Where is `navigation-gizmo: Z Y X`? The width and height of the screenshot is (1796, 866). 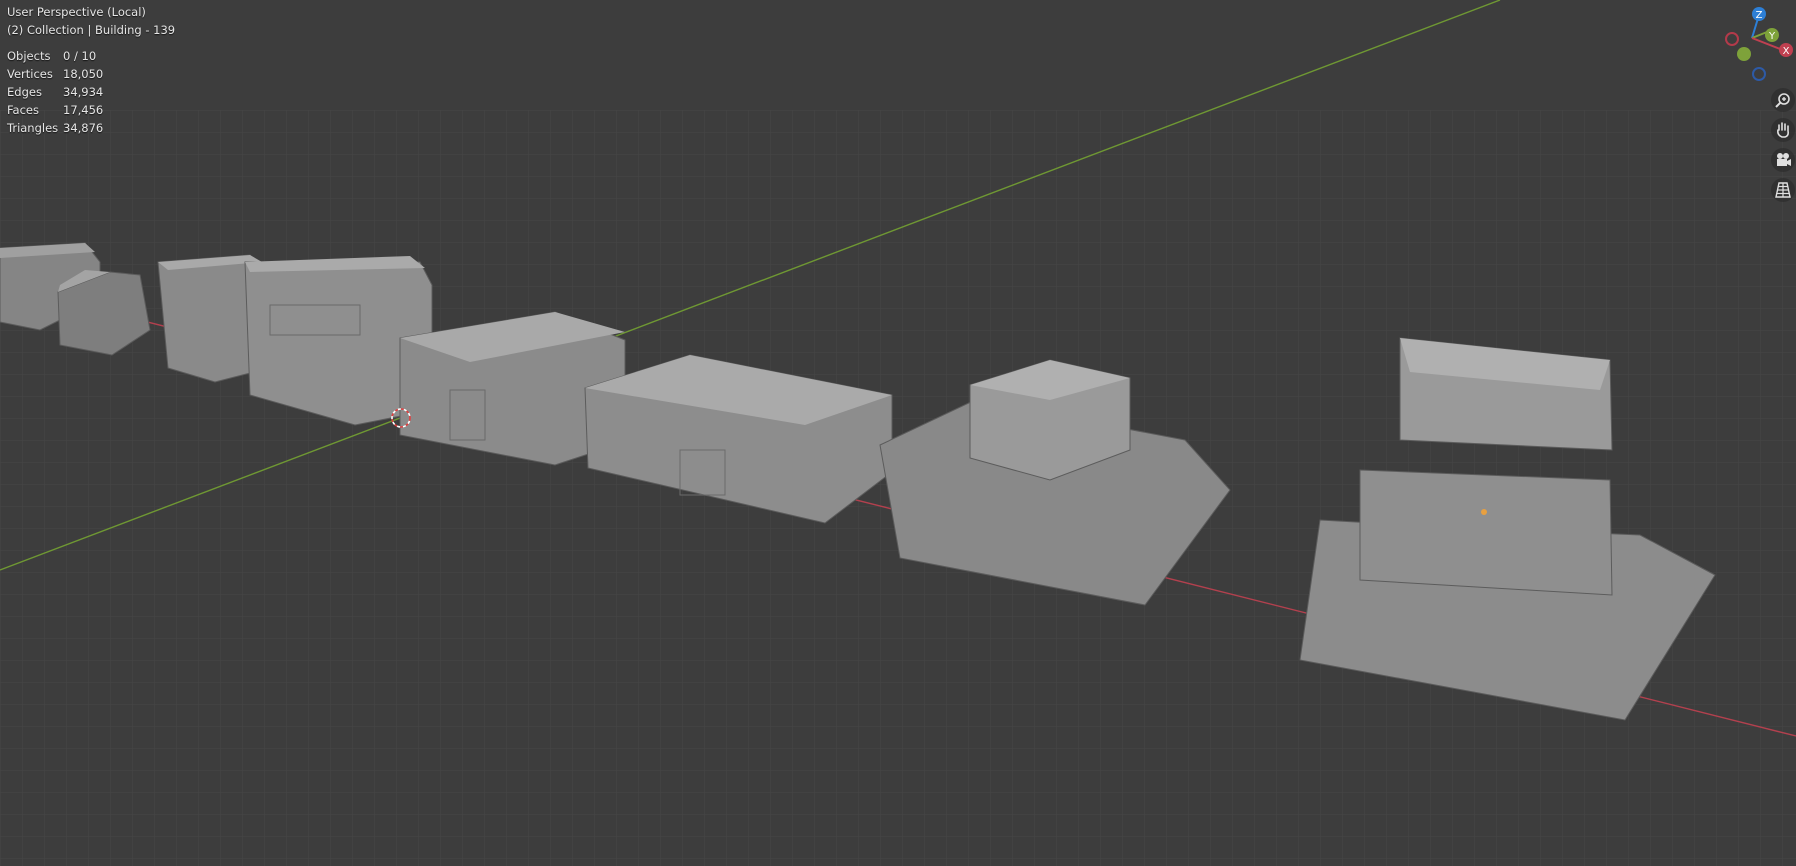
navigation-gizmo: Z Y X is located at coordinates (1756, 44).